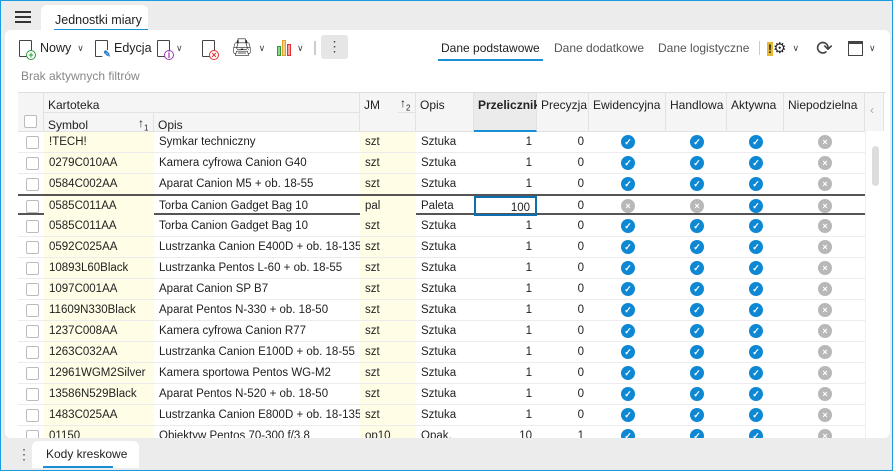  What do you see at coordinates (599, 48) in the screenshot?
I see `tab-dane-dodatkowe: Dane dodatkowe` at bounding box center [599, 48].